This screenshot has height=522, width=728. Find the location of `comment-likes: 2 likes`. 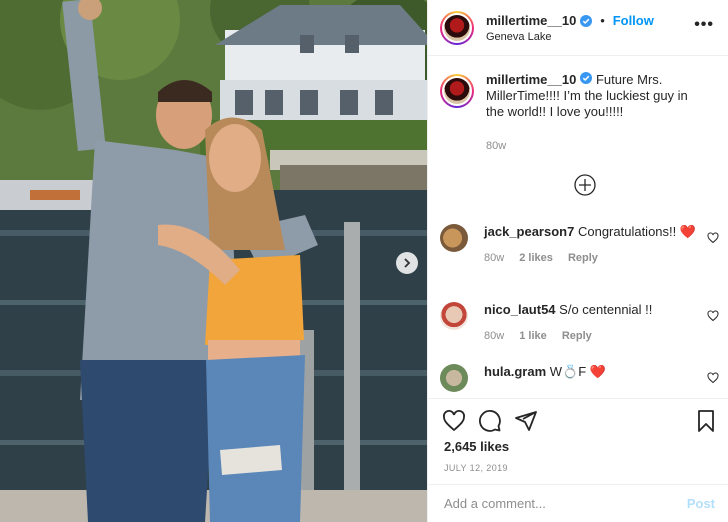

comment-likes: 2 likes is located at coordinates (536, 258).